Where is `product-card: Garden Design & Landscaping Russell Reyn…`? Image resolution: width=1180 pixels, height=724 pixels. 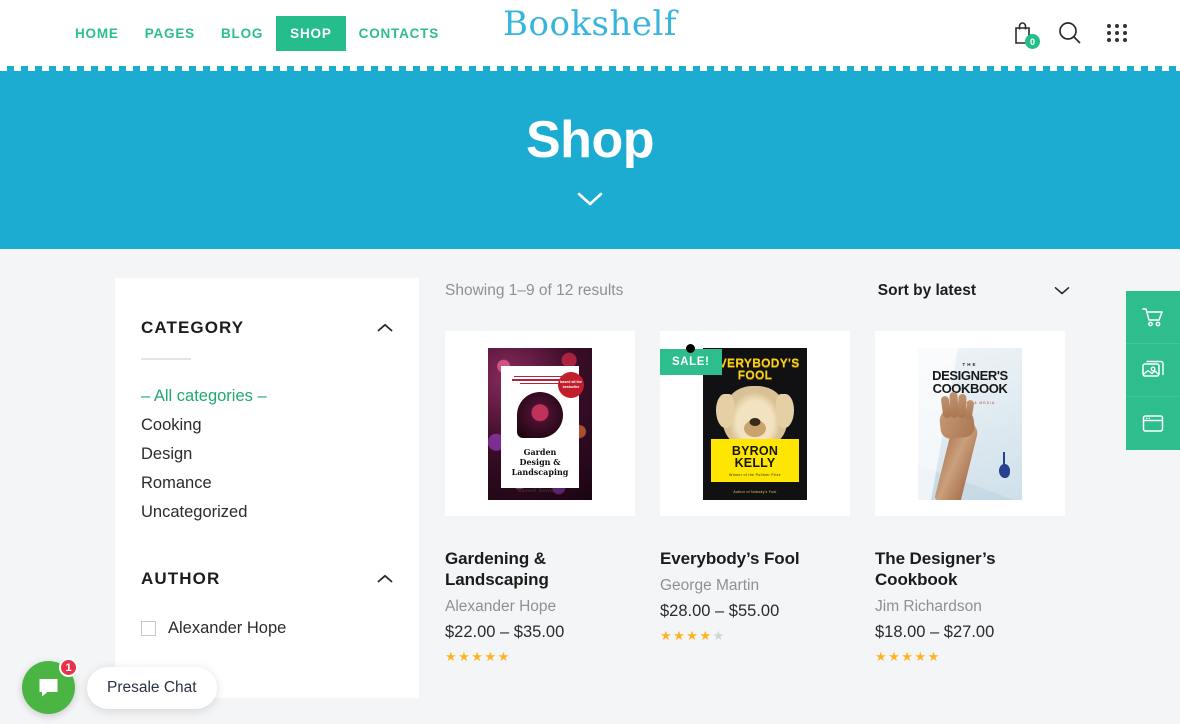 product-card: Garden Design & Landscaping Russell Reyn… is located at coordinates (540, 498).